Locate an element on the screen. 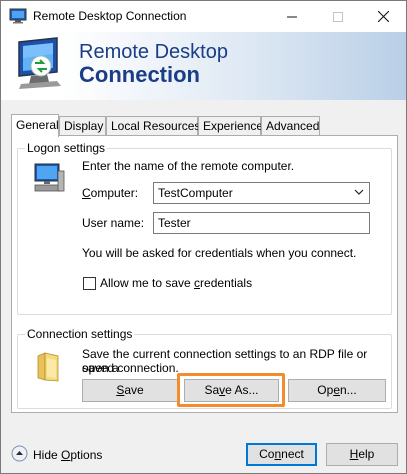 The height and width of the screenshot is (474, 407). connect-label-post: nect is located at coordinates (292, 454).